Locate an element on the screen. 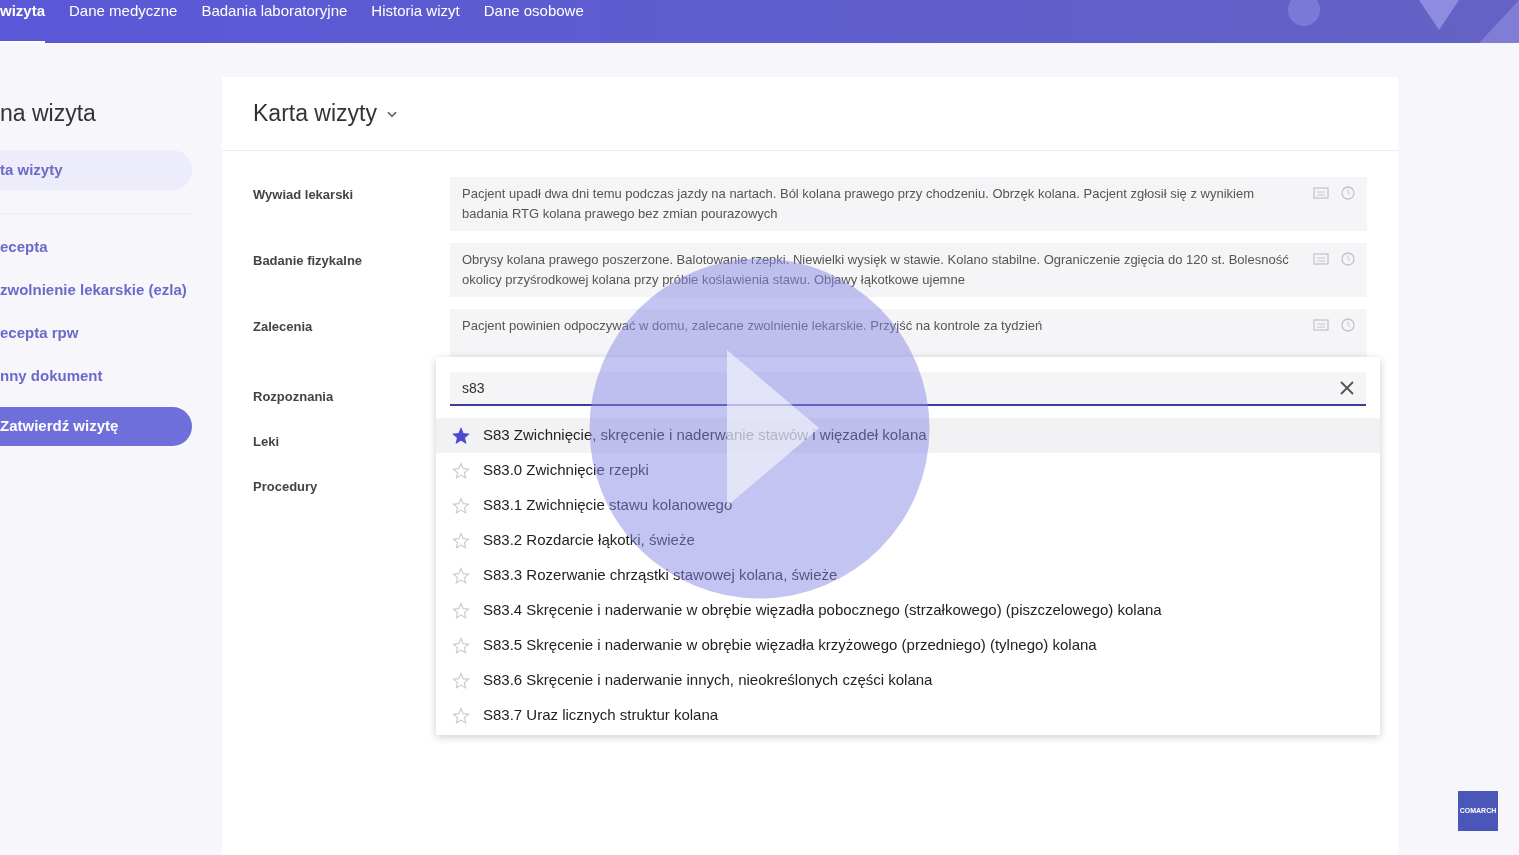  sidebar-item: ta wizyty is located at coordinates (96, 170).